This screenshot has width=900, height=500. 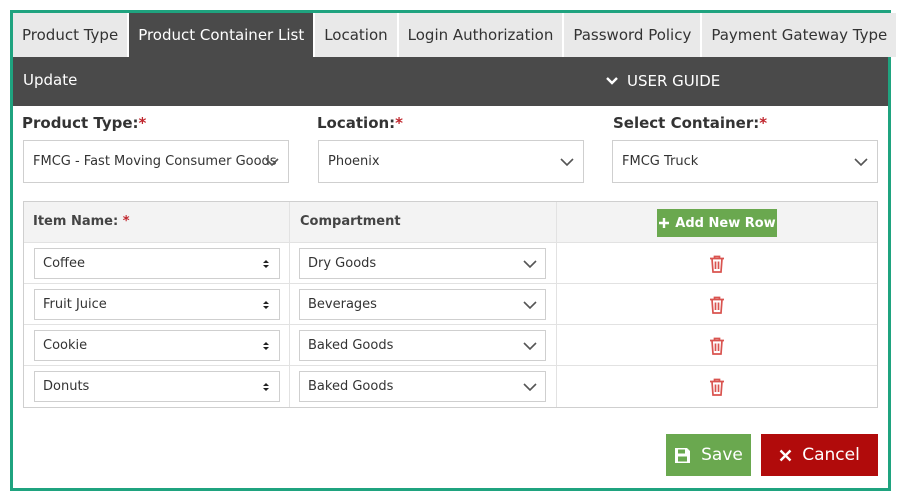 I want to click on location-value: Phoenix, so click(x=354, y=161).